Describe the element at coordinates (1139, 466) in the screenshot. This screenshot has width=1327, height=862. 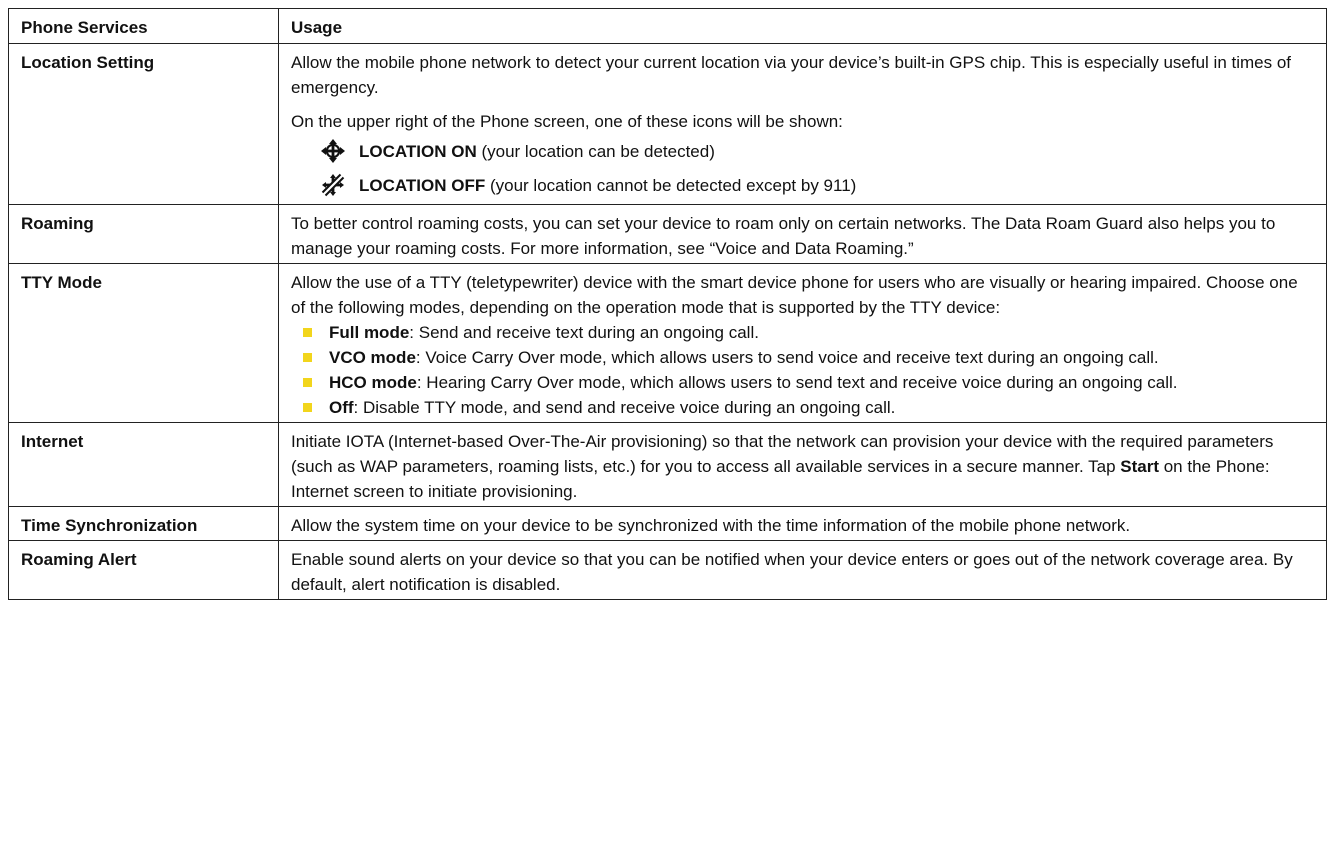
I see `start-term: Start` at that location.